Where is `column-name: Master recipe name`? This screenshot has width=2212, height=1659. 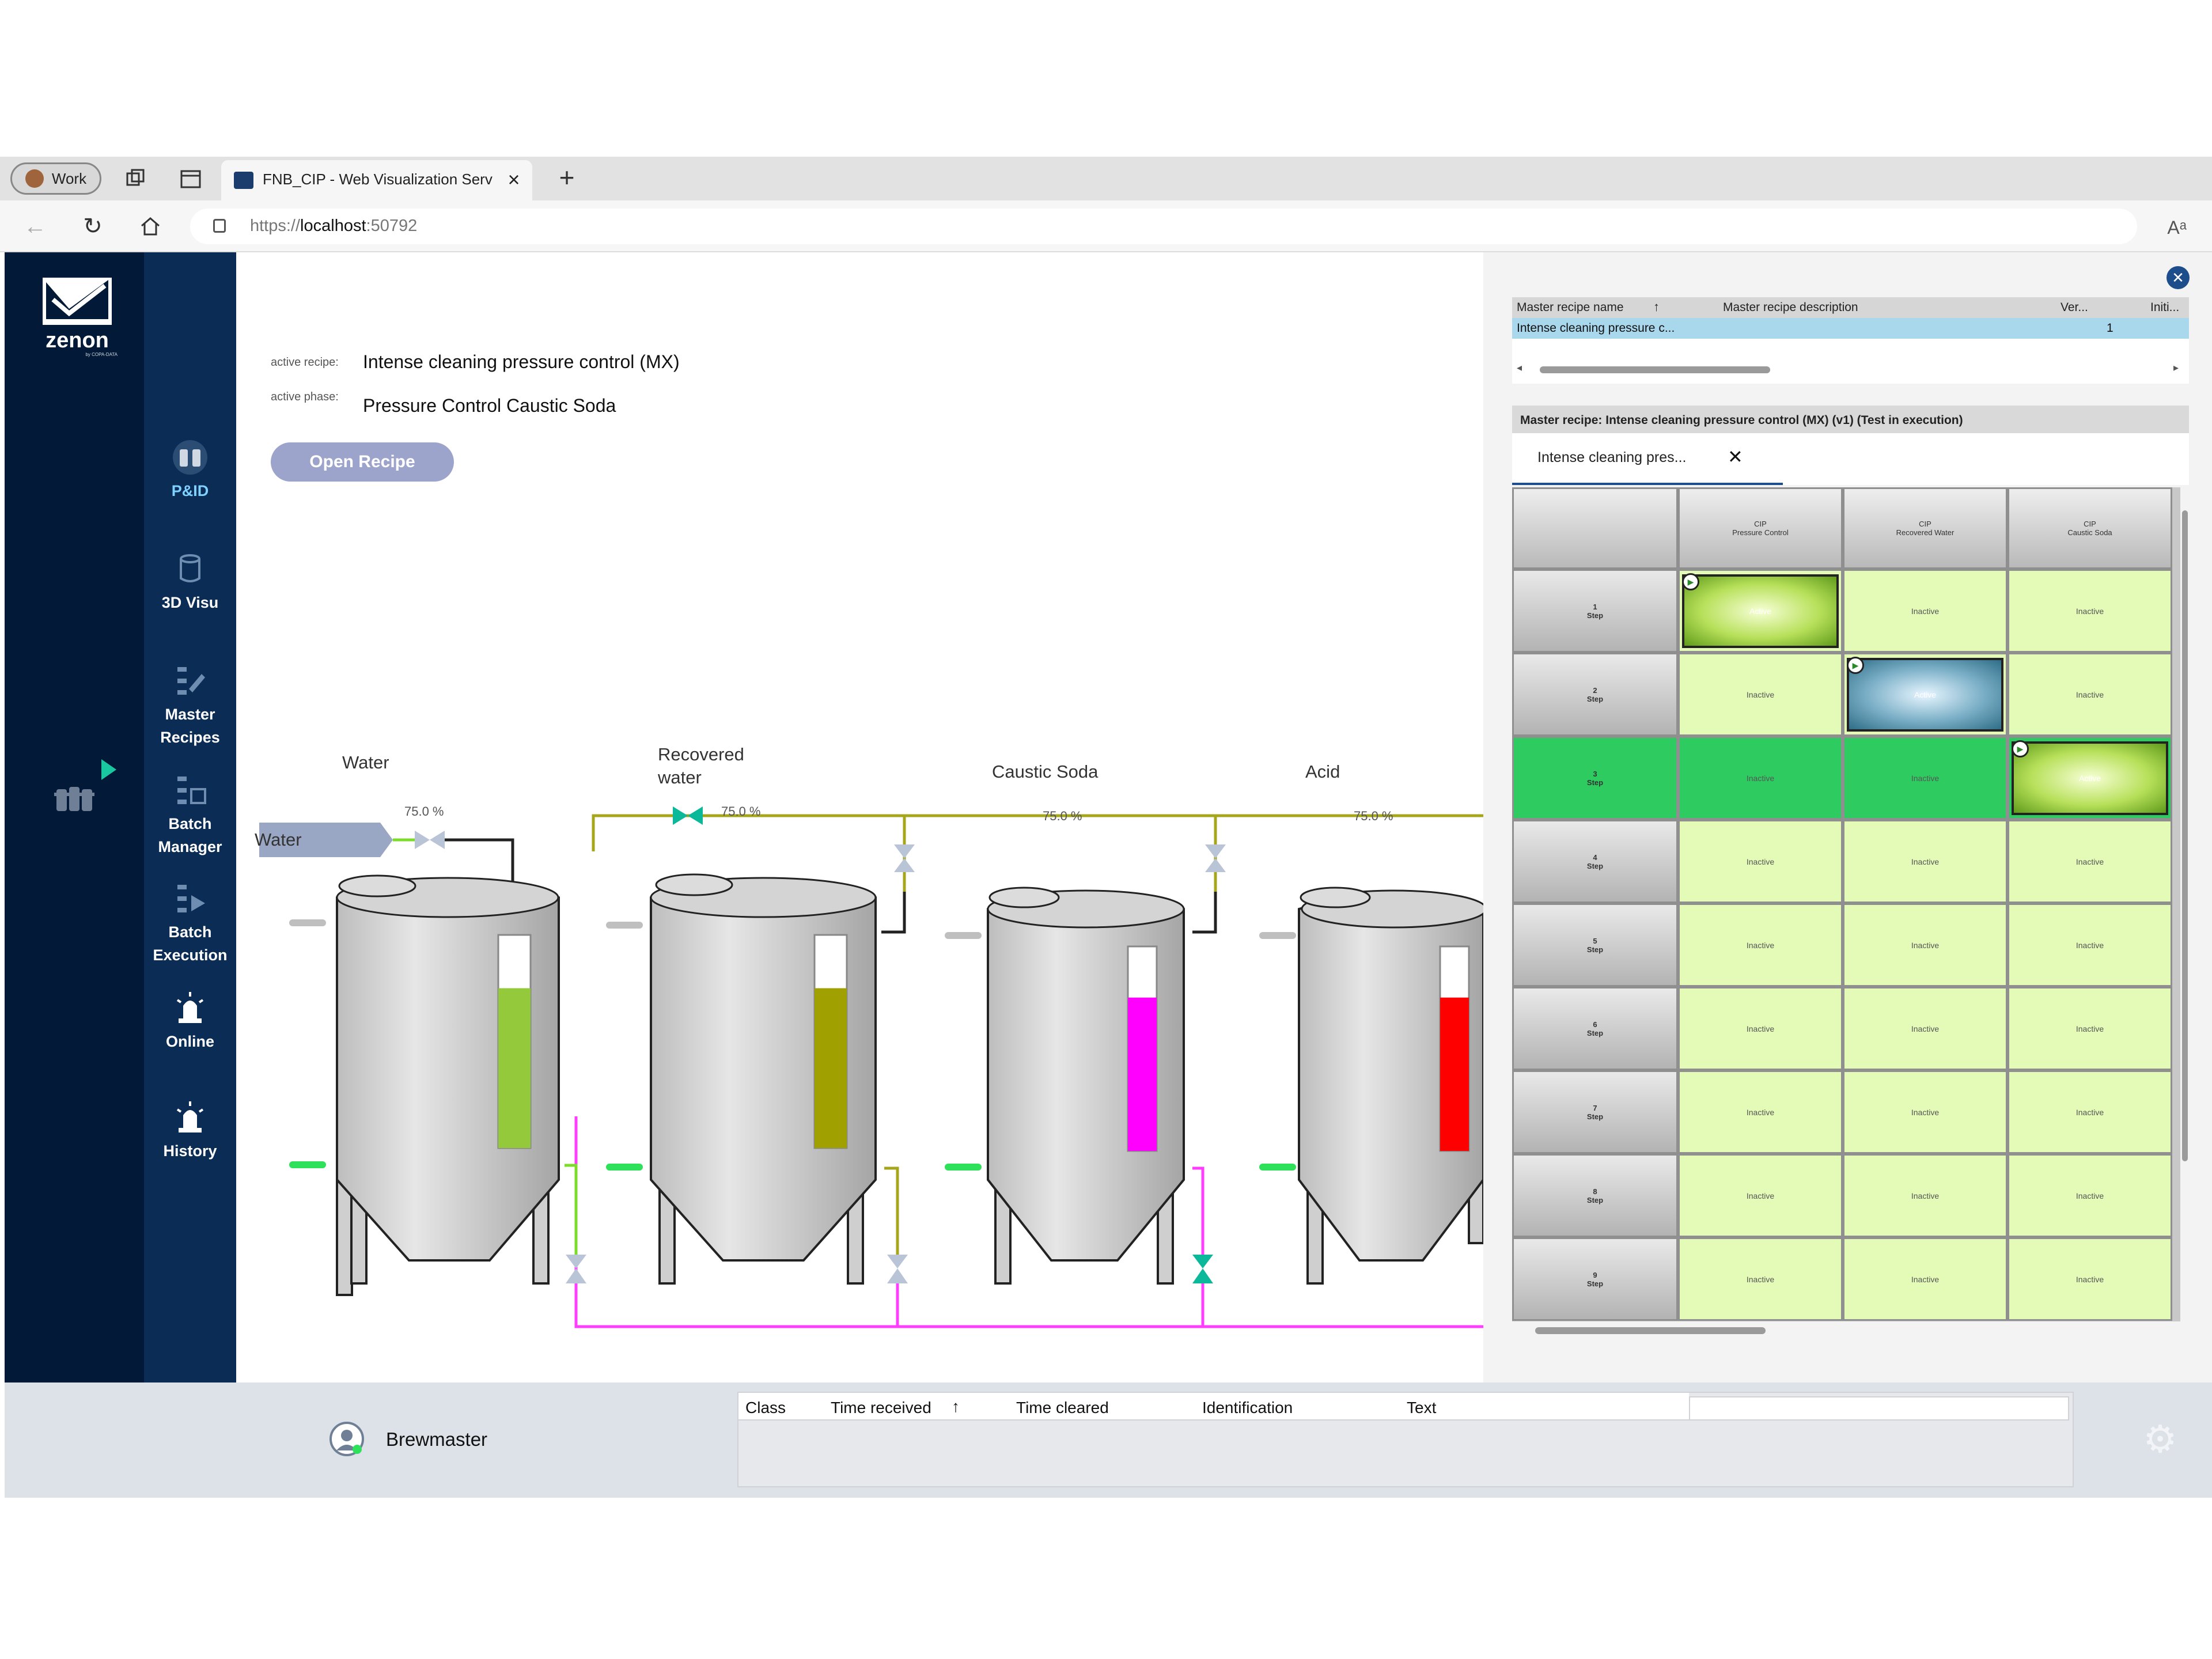
column-name: Master recipe name is located at coordinates (1570, 308).